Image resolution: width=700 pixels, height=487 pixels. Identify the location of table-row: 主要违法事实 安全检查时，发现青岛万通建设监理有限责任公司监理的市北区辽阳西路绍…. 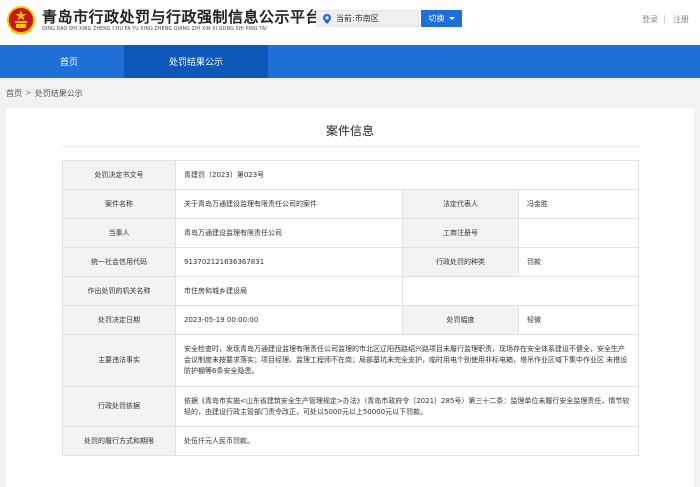
(351, 360).